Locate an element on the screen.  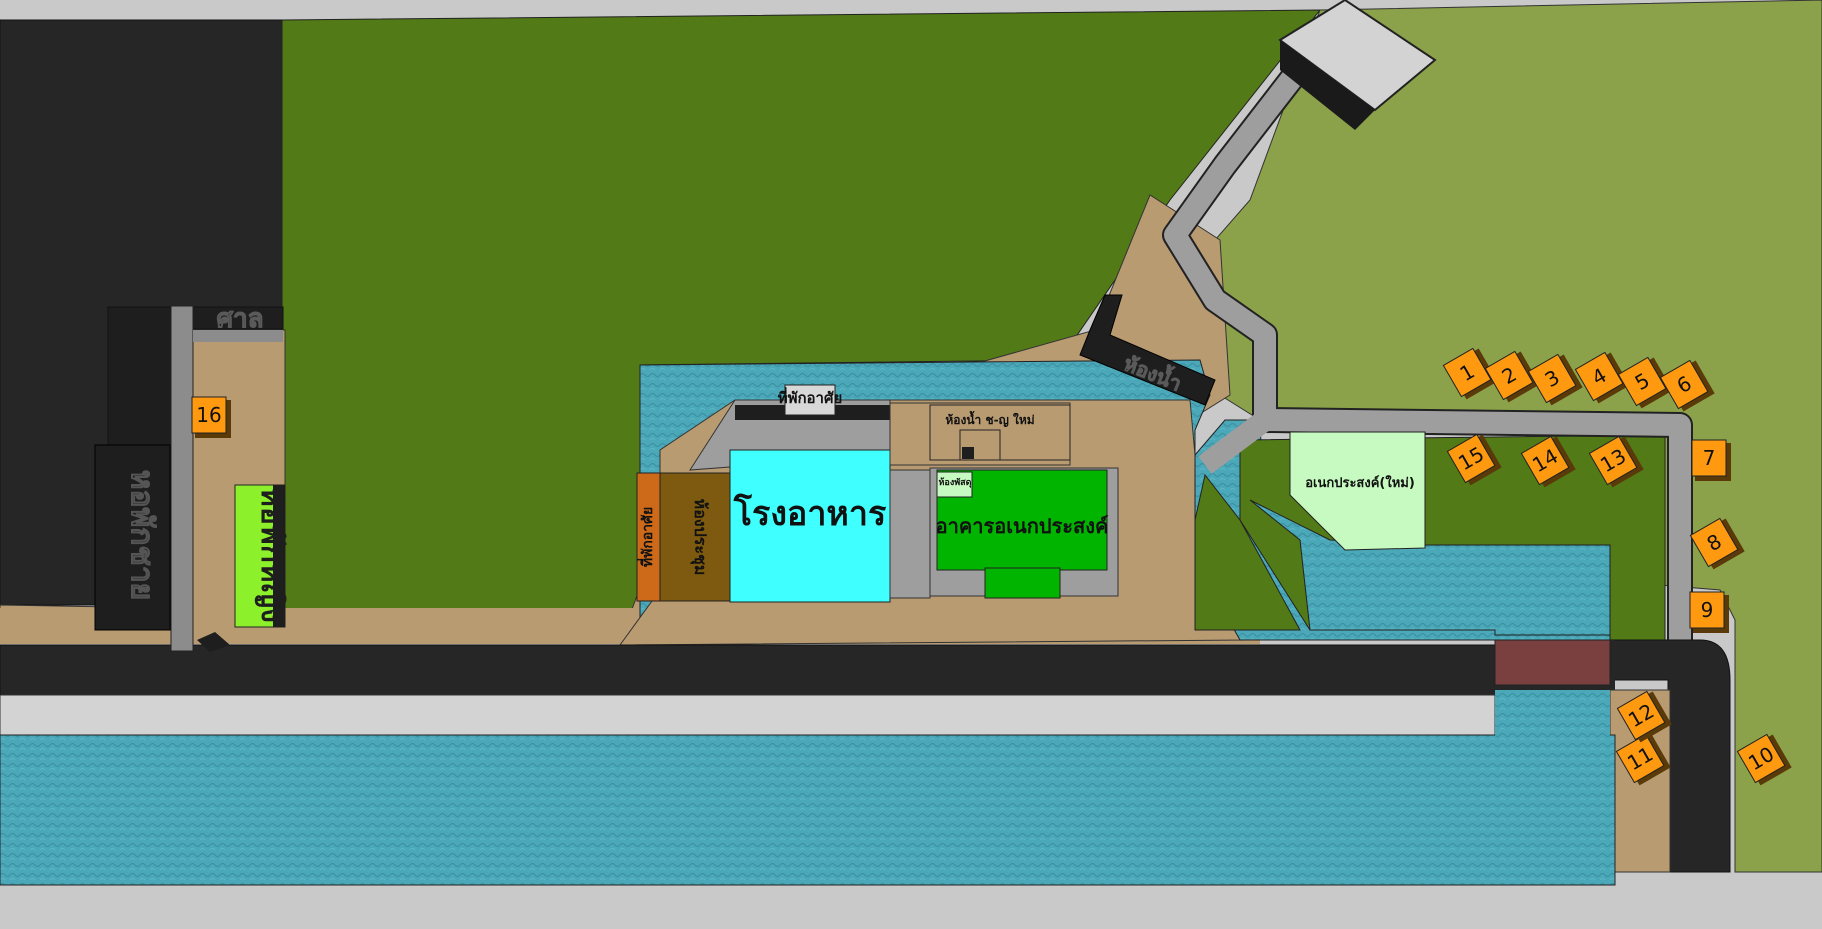
hut-number: 16 is located at coordinates (208, 415).